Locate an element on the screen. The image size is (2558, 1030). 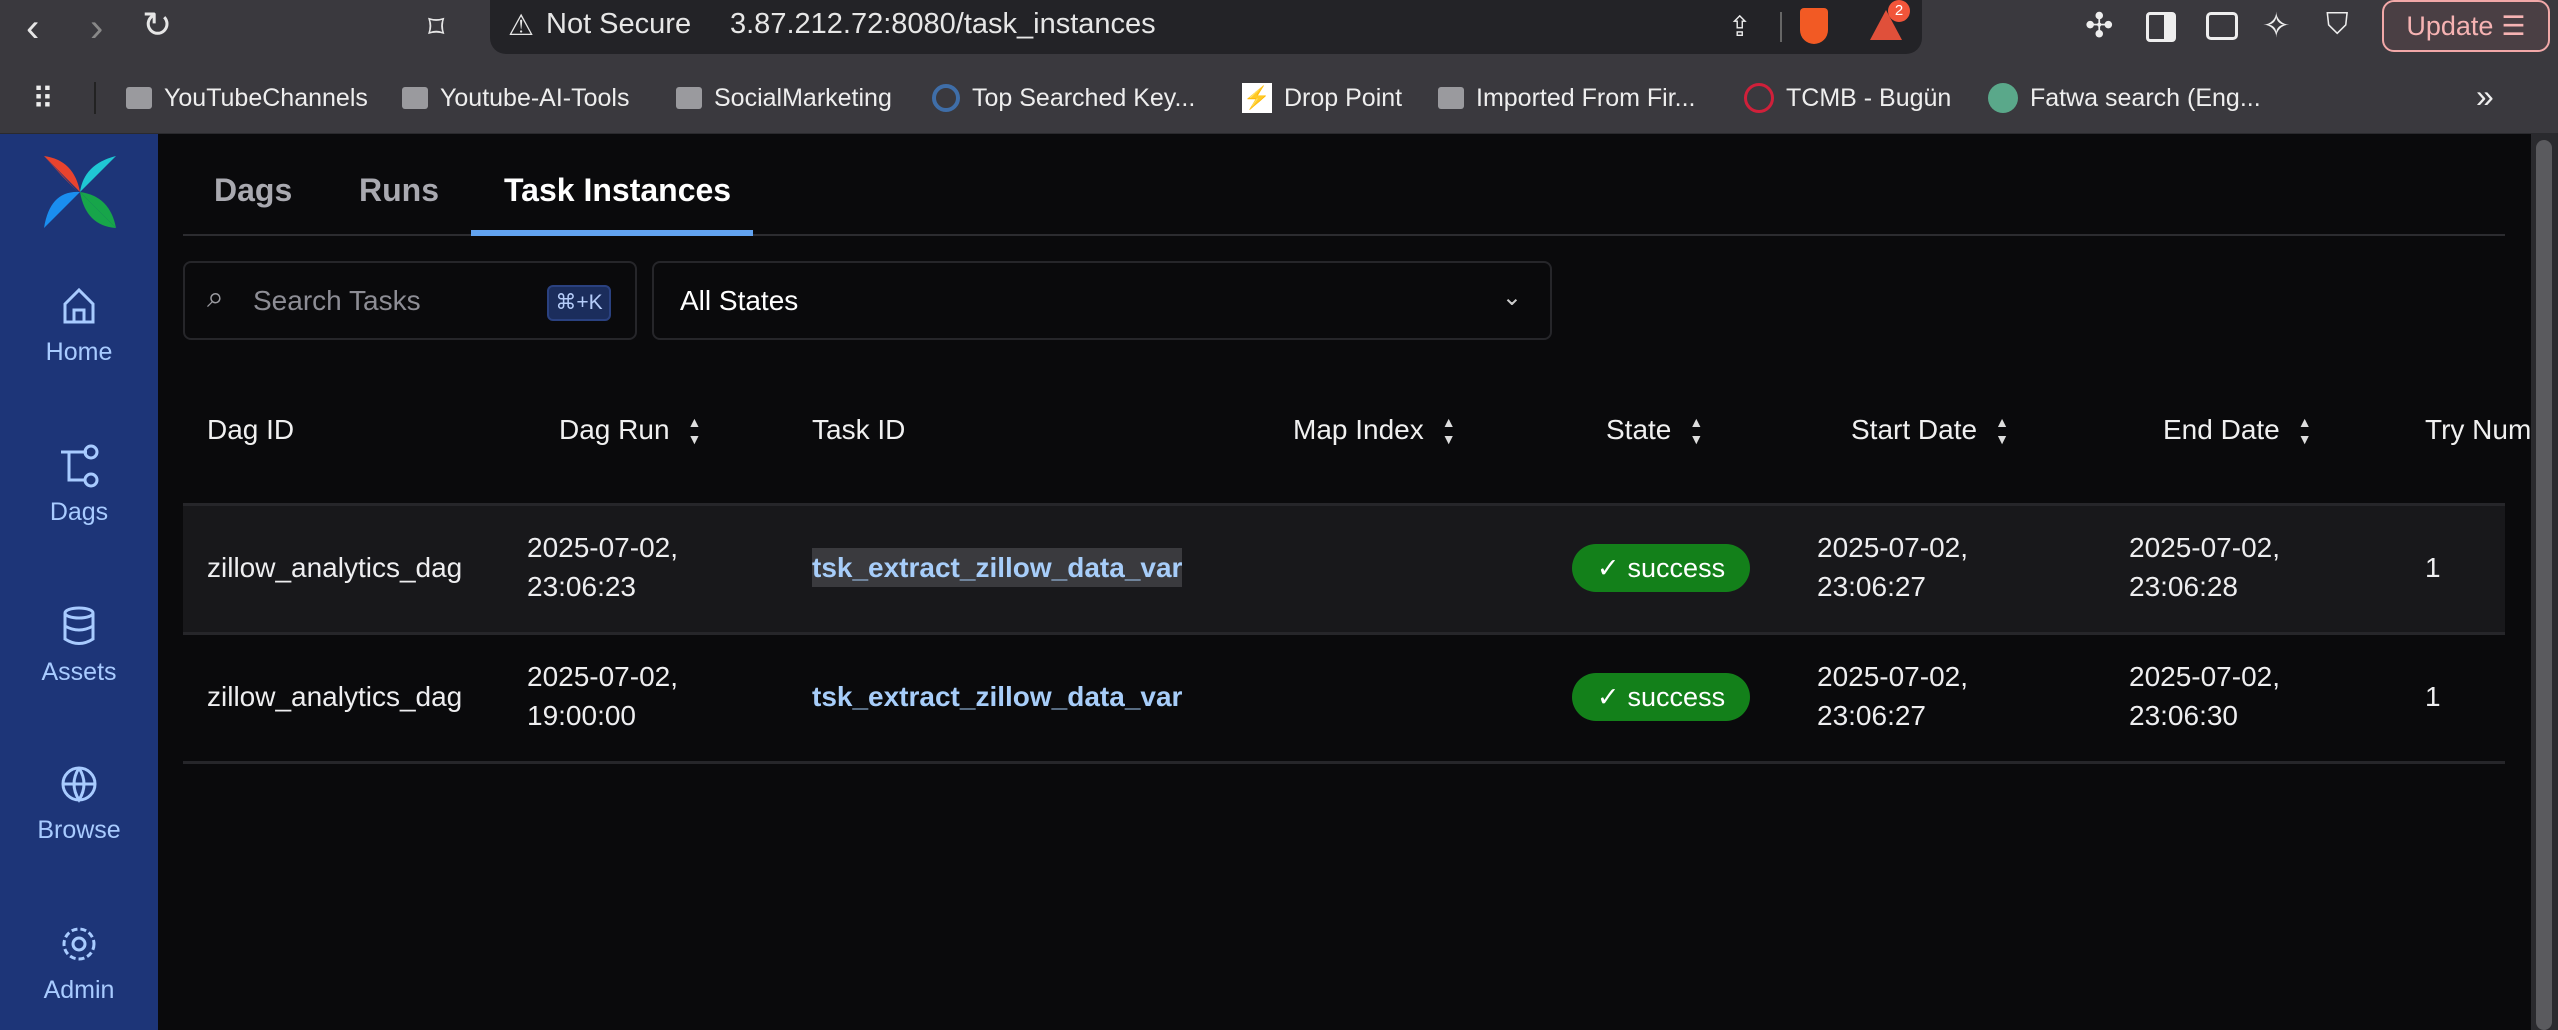
sidebar-item-admin: Admin is located at coordinates (79, 963).